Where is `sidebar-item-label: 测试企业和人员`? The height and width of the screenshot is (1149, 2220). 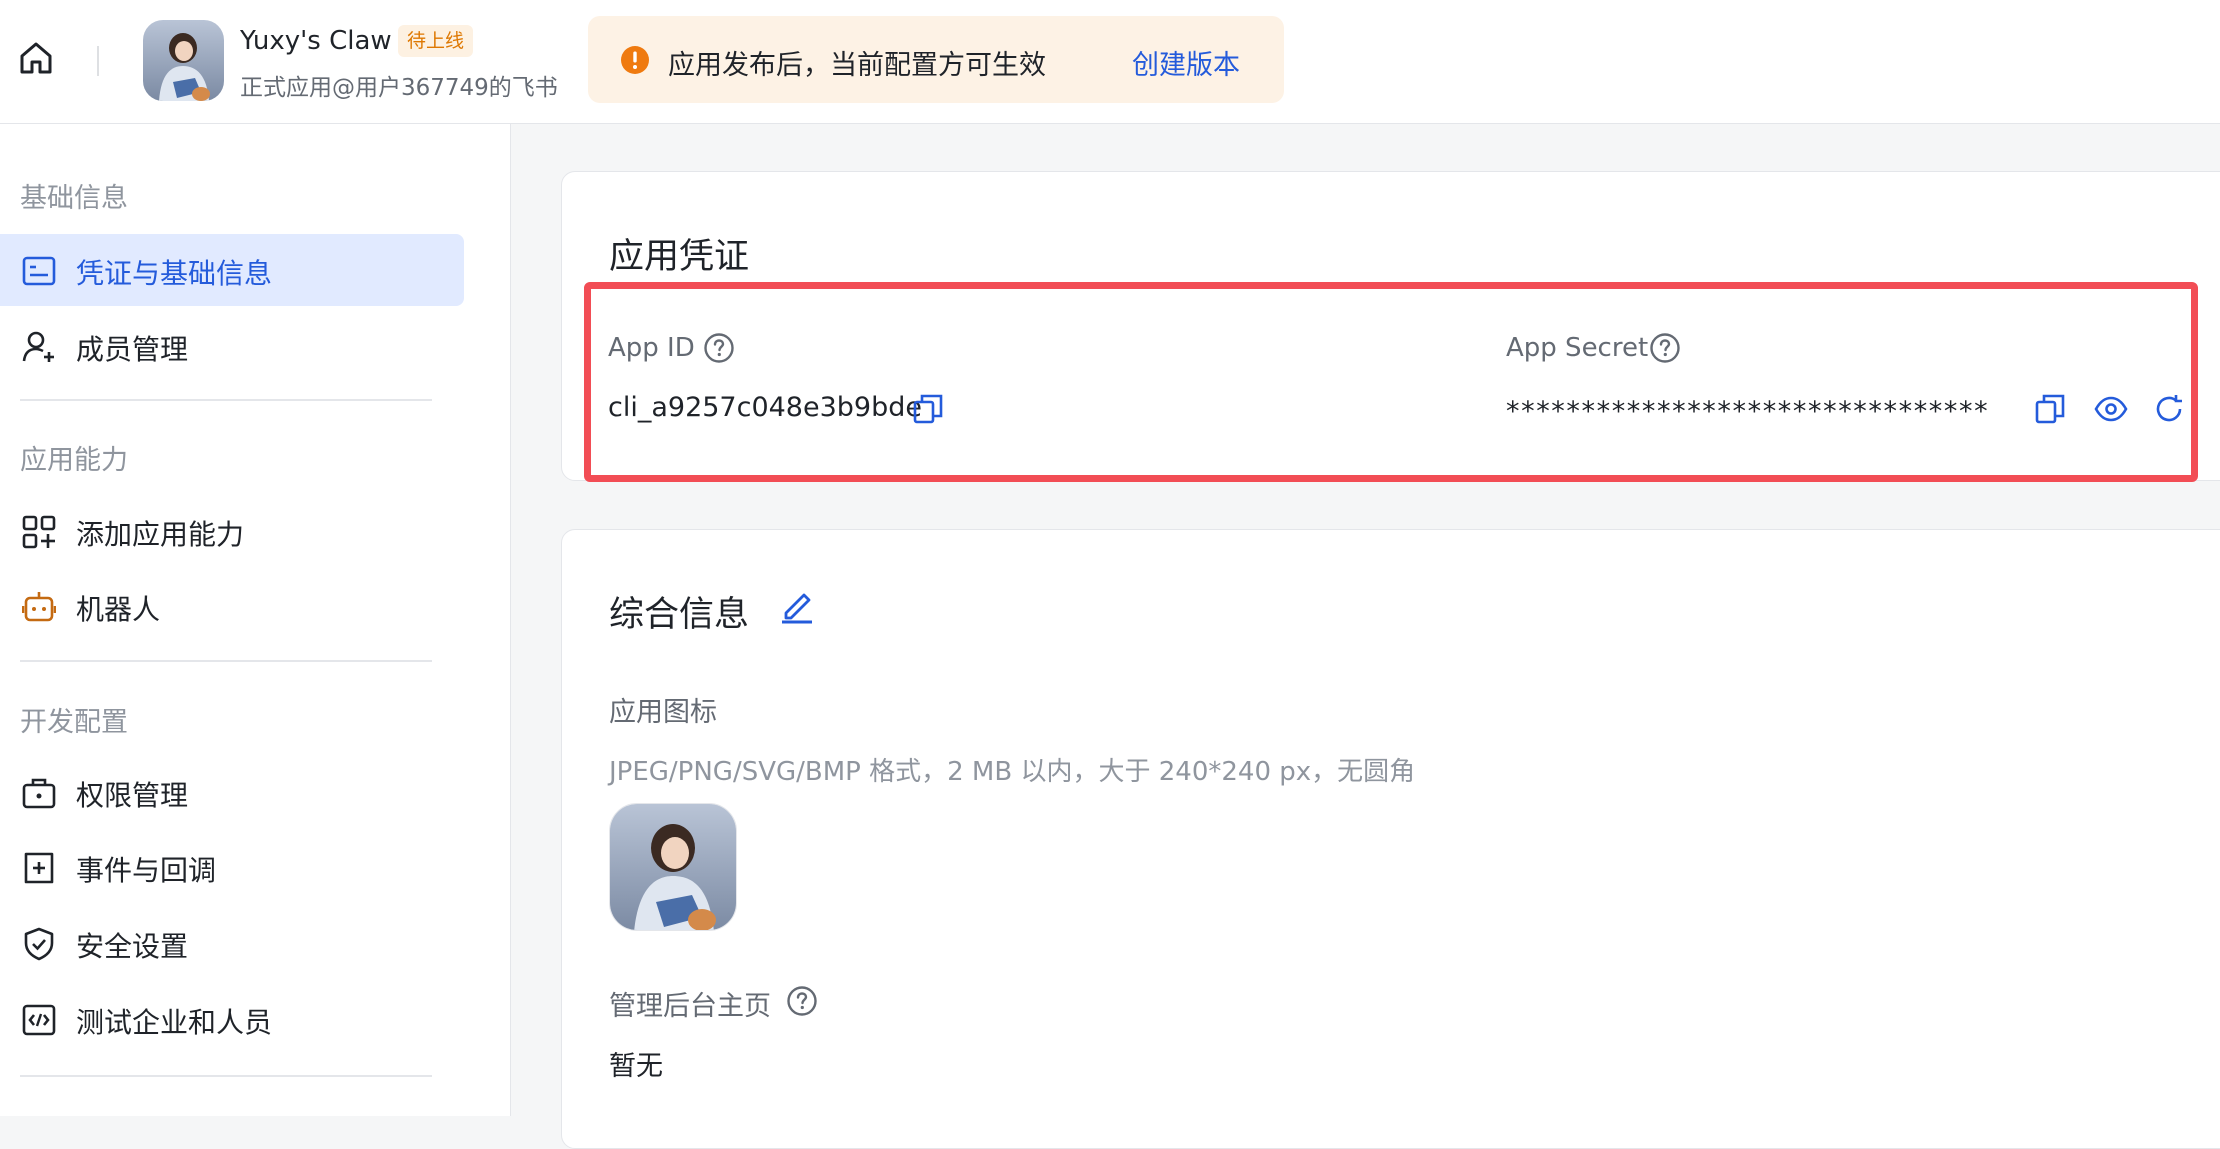 sidebar-item-label: 测试企业和人员 is located at coordinates (174, 1022).